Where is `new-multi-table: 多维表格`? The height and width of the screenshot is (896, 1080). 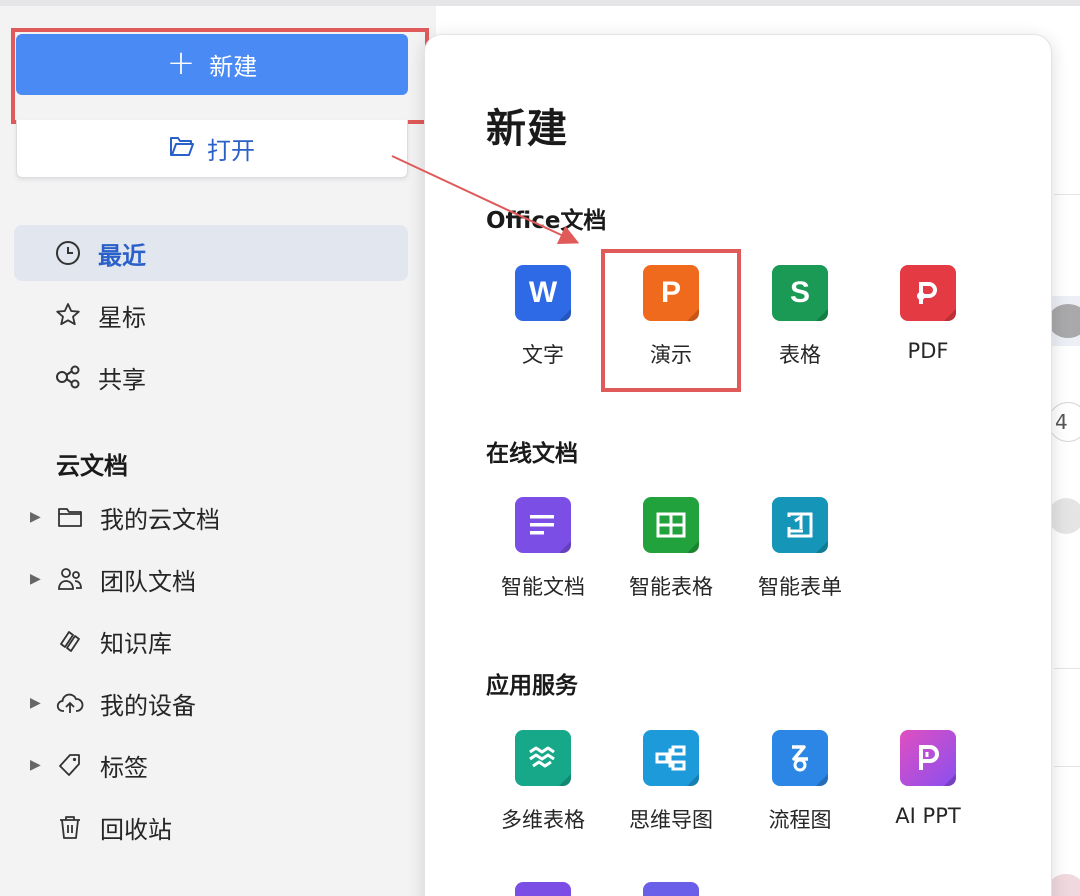 new-multi-table: 多维表格 is located at coordinates (543, 785).